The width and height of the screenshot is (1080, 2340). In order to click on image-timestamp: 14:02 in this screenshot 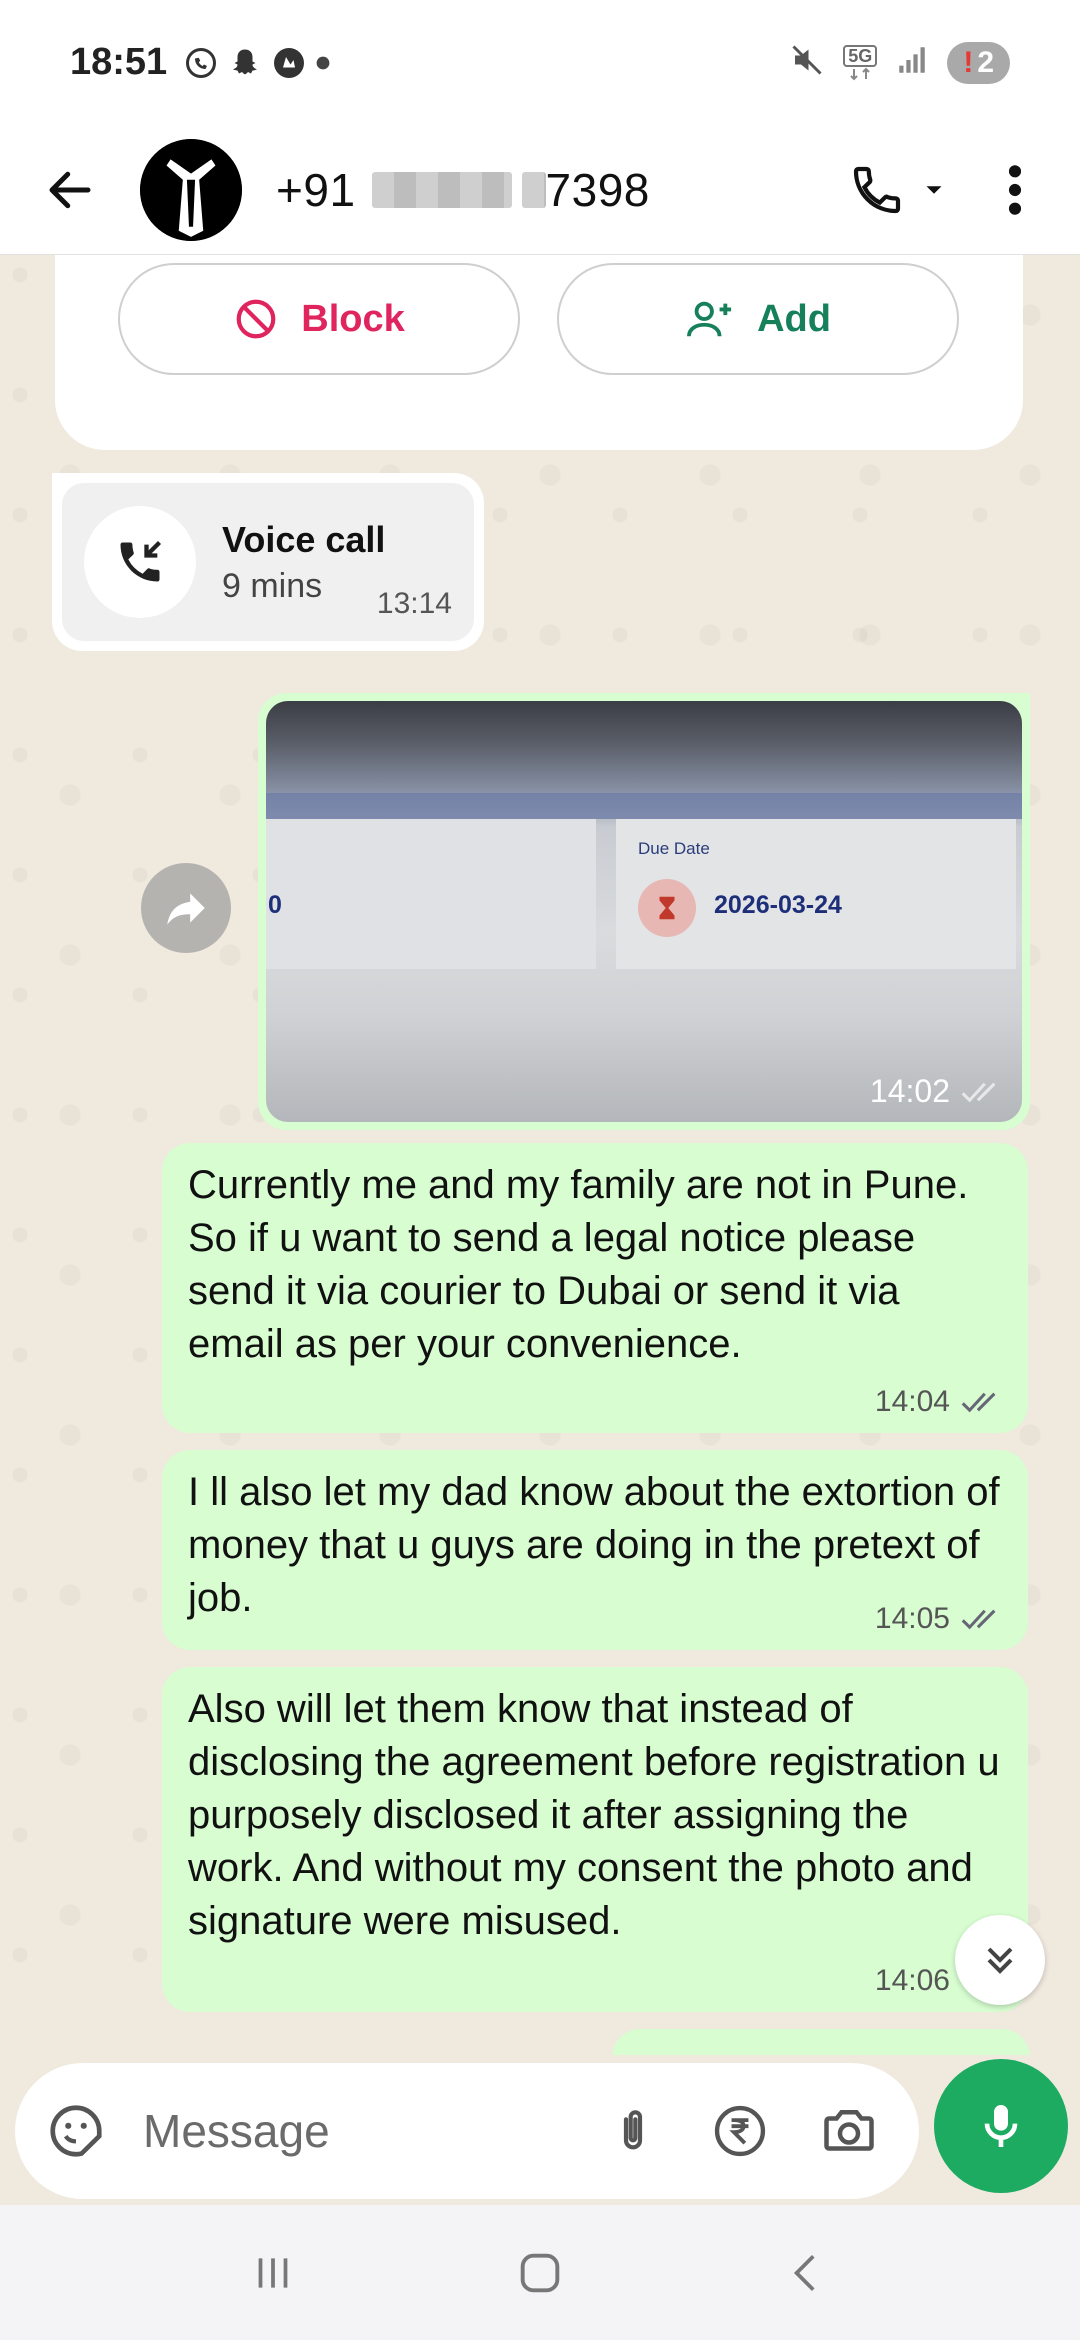, I will do `click(909, 1091)`.